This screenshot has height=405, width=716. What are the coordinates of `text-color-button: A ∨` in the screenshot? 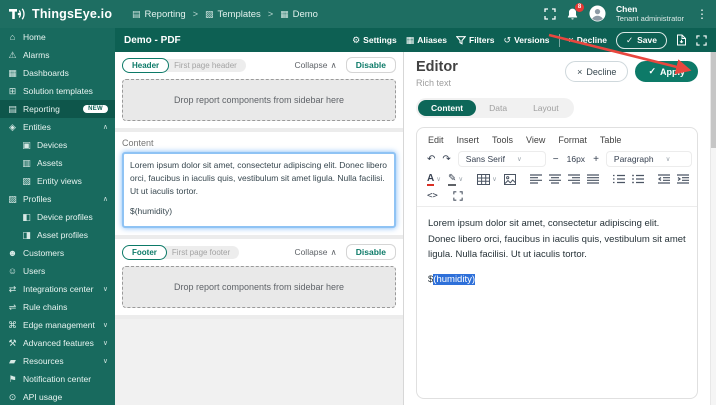 It's located at (434, 179).